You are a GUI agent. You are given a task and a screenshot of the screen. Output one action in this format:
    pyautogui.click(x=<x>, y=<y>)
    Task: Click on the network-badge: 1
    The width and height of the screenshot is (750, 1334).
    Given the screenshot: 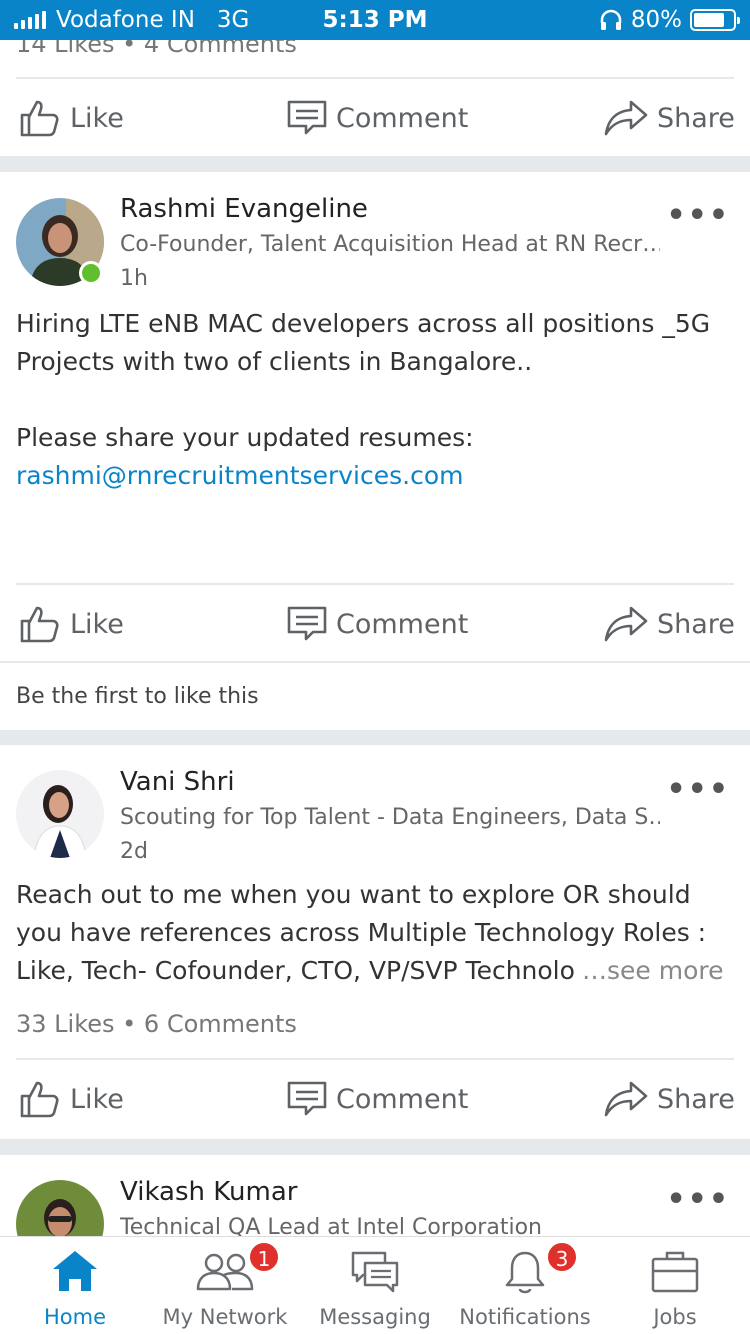 What is the action you would take?
    pyautogui.click(x=264, y=1257)
    